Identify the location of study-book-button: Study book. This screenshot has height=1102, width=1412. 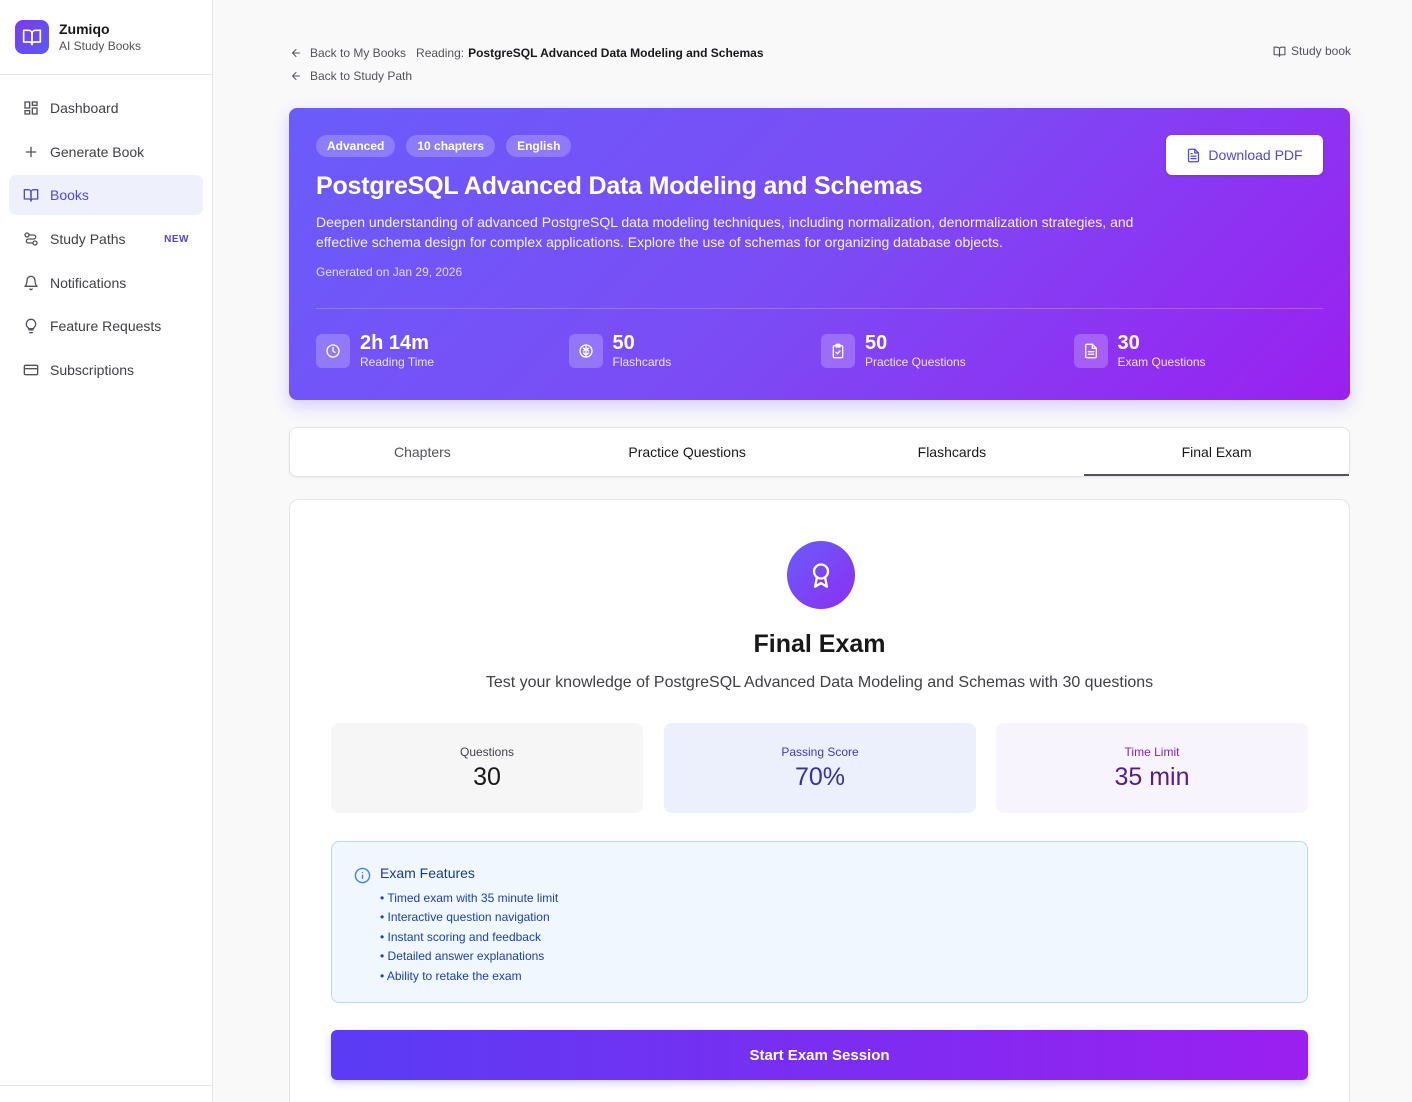
(1312, 51).